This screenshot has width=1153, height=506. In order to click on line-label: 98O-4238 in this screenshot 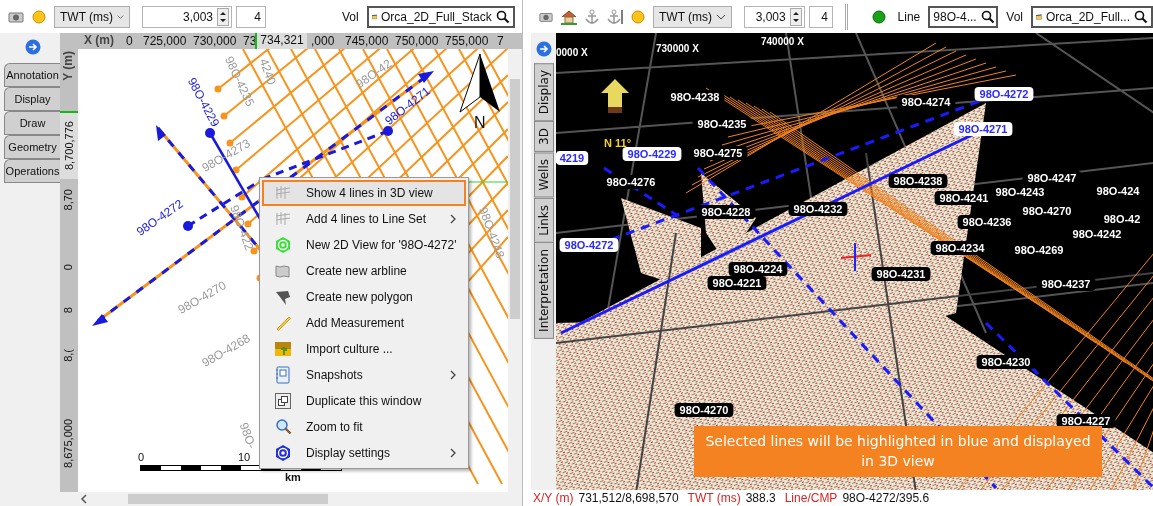, I will do `click(918, 181)`.